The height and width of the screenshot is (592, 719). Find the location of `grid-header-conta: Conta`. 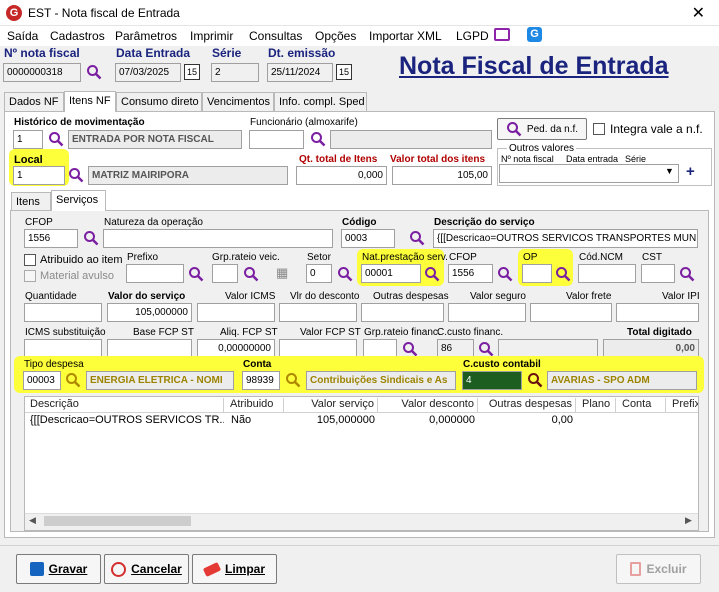

grid-header-conta: Conta is located at coordinates (642, 405).